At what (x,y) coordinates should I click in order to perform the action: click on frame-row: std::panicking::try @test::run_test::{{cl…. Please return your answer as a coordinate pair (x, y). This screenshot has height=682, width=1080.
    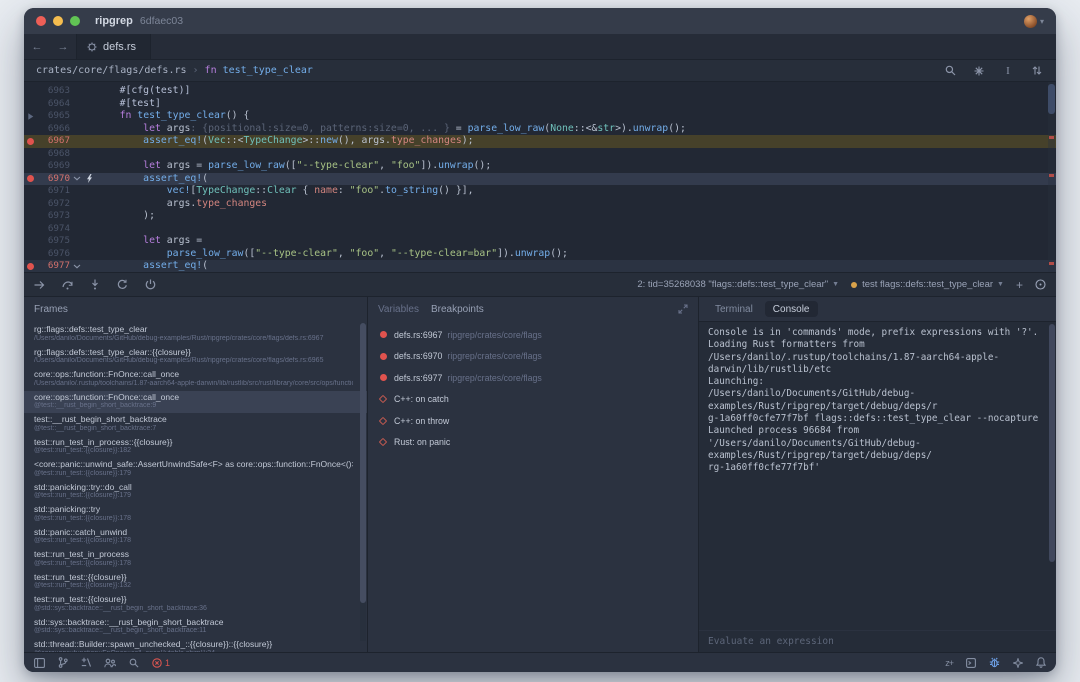
    Looking at the image, I should click on (195, 514).